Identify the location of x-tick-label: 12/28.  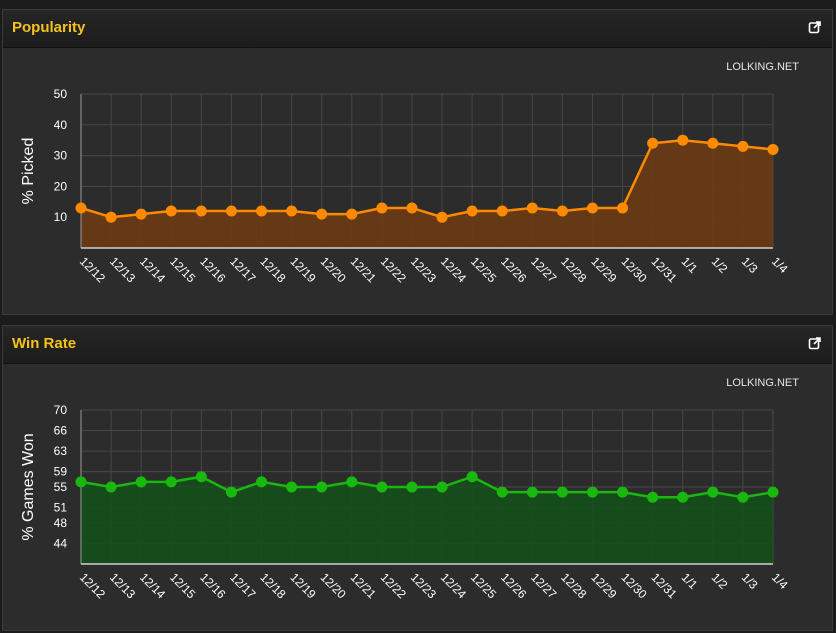
(573, 585).